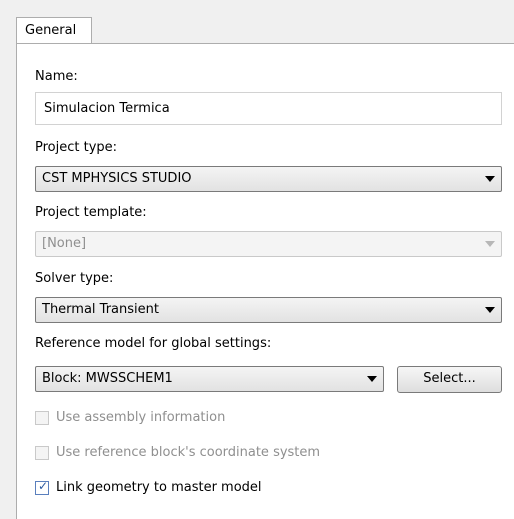  I want to click on use-ref-coords-label: Use reference block's coordinate system, so click(188, 452).